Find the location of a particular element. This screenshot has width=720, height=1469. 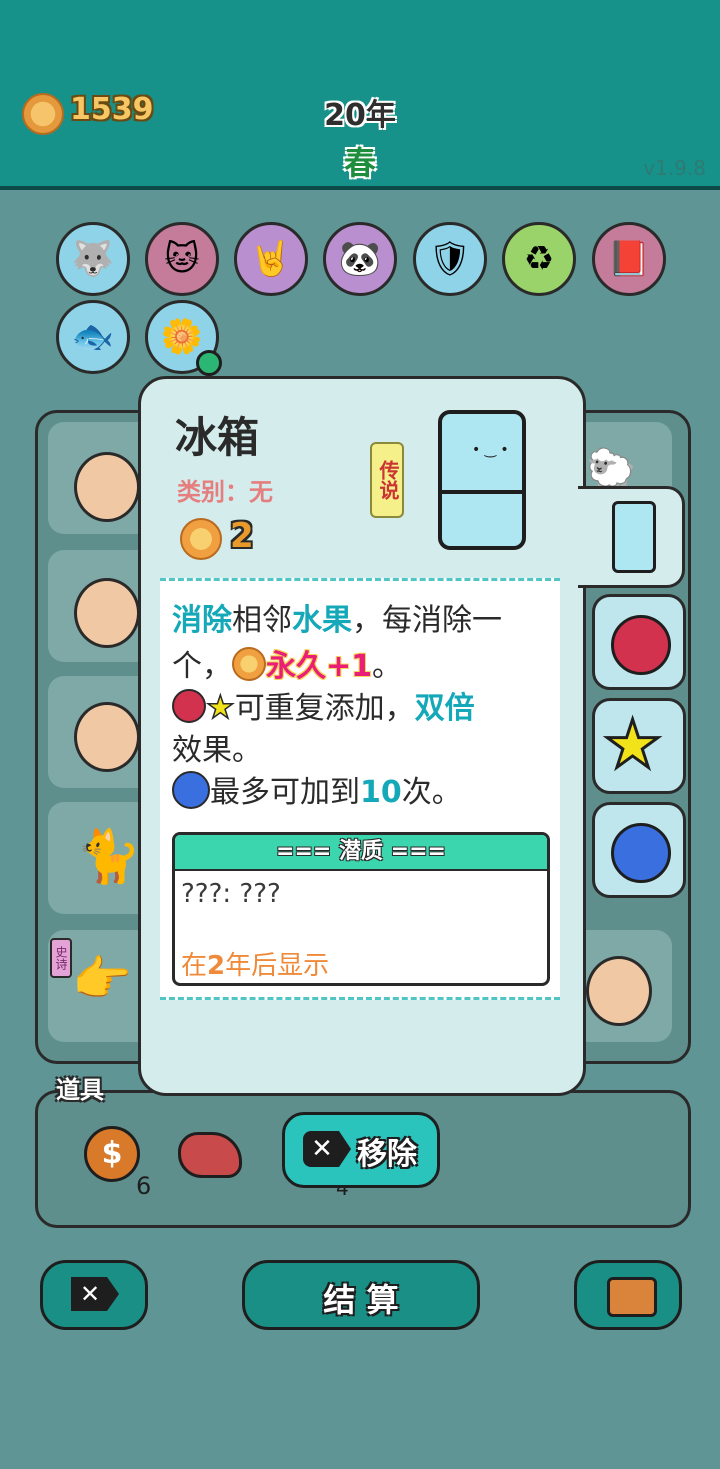

items-label: 道具 is located at coordinates (80, 1090).